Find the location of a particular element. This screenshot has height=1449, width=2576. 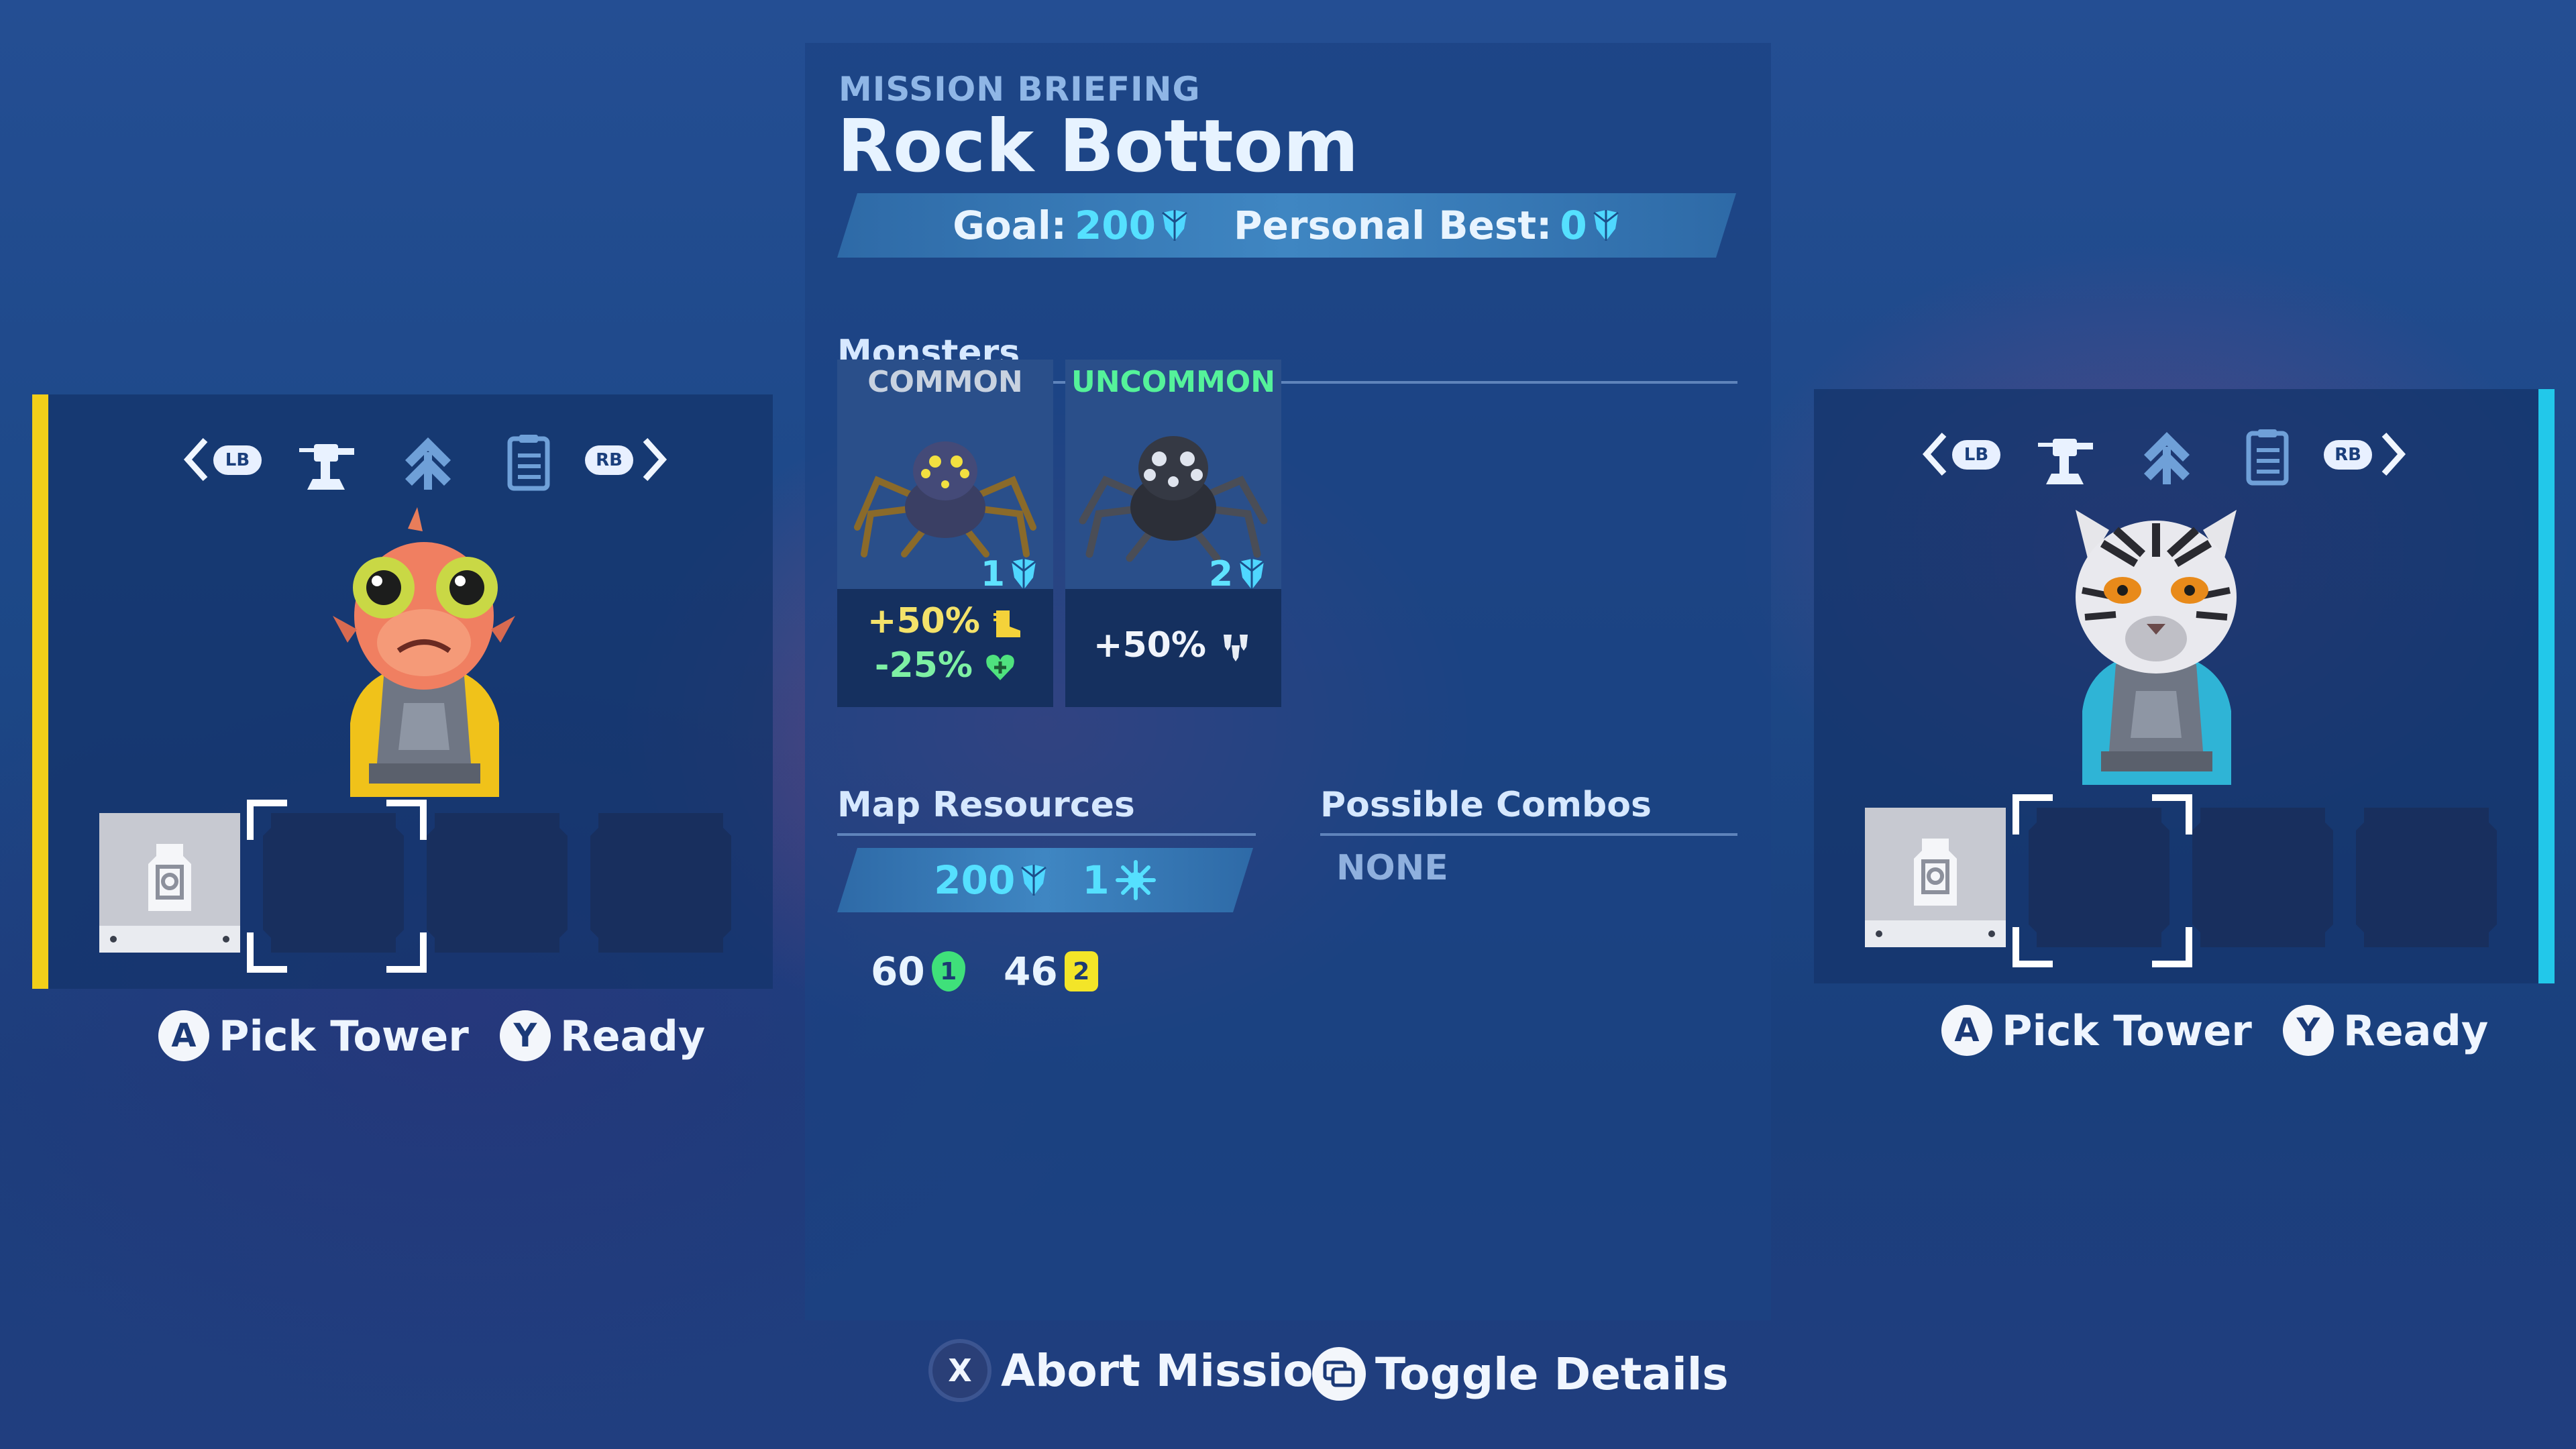

view-toggle-icon is located at coordinates (1339, 1374).